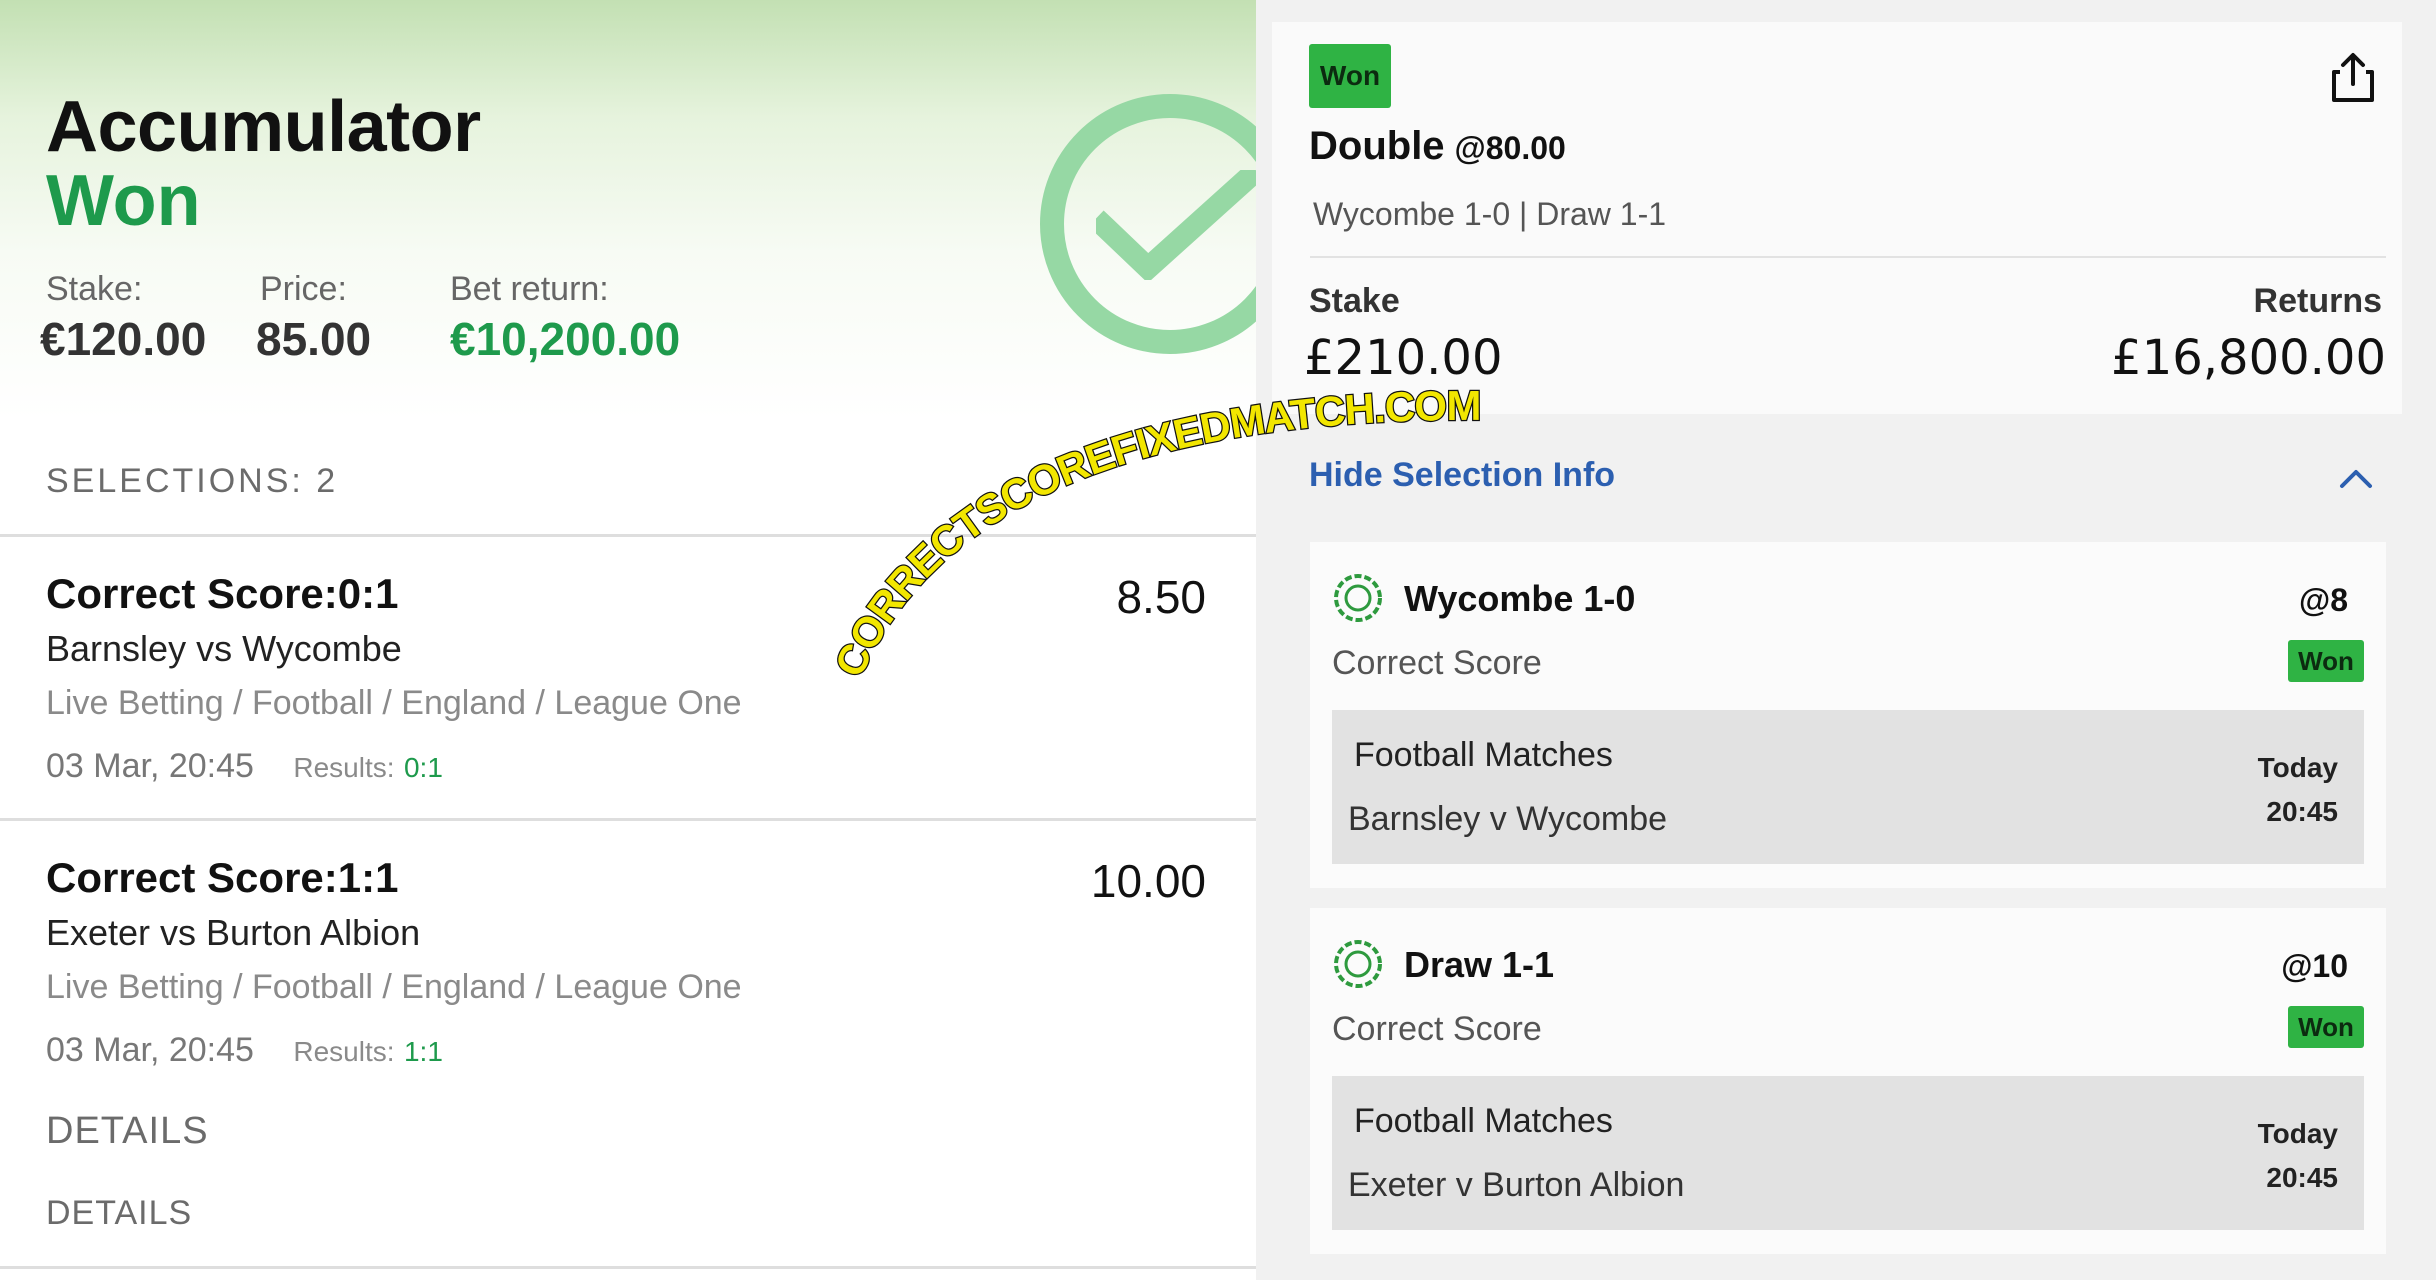 This screenshot has width=2436, height=1280. I want to click on returns-value: £16,800.00, so click(2248, 358).